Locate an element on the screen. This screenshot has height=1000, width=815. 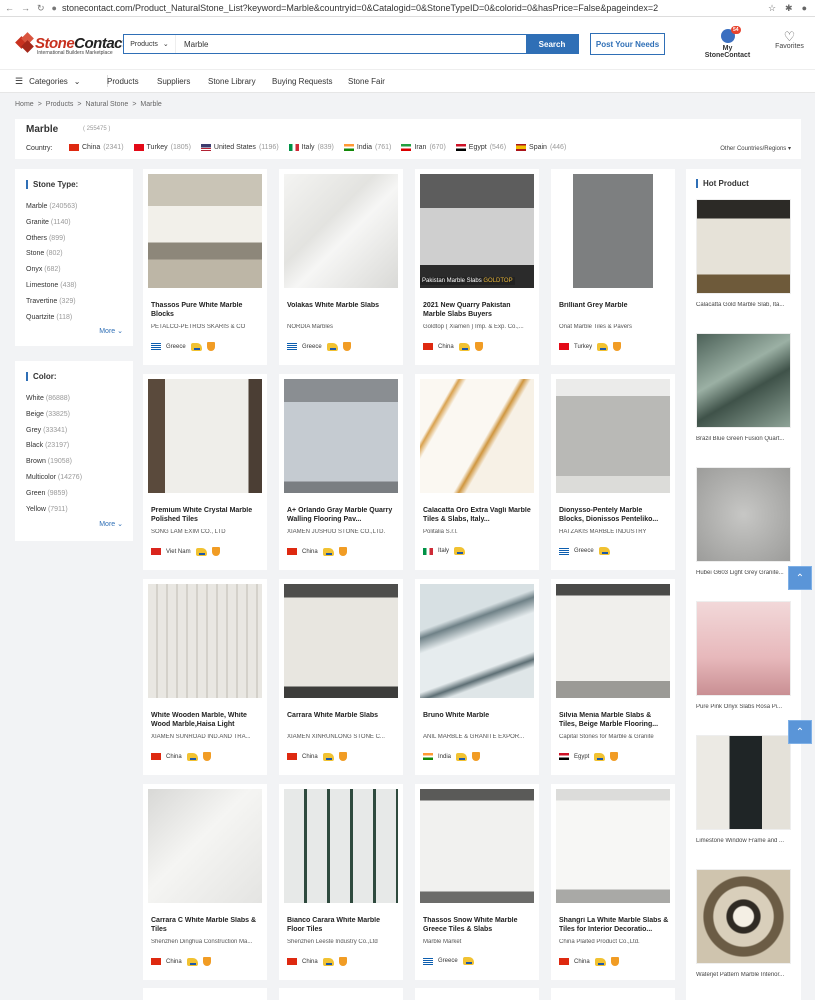
product-company: PETALCO-PETROS SKARIS & CO is located at coordinates (206, 327).